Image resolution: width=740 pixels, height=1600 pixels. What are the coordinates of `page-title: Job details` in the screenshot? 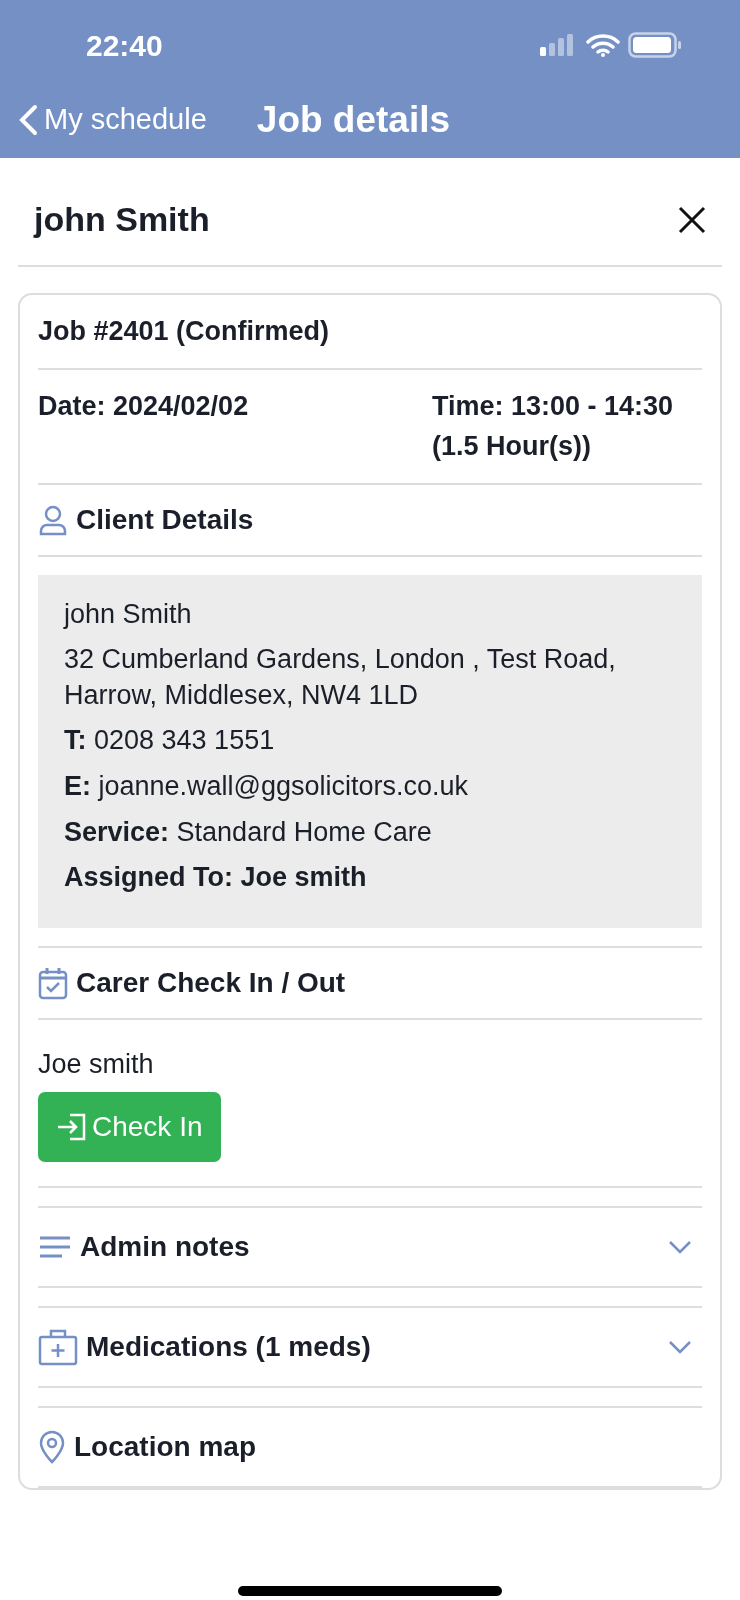 It's located at (353, 120).